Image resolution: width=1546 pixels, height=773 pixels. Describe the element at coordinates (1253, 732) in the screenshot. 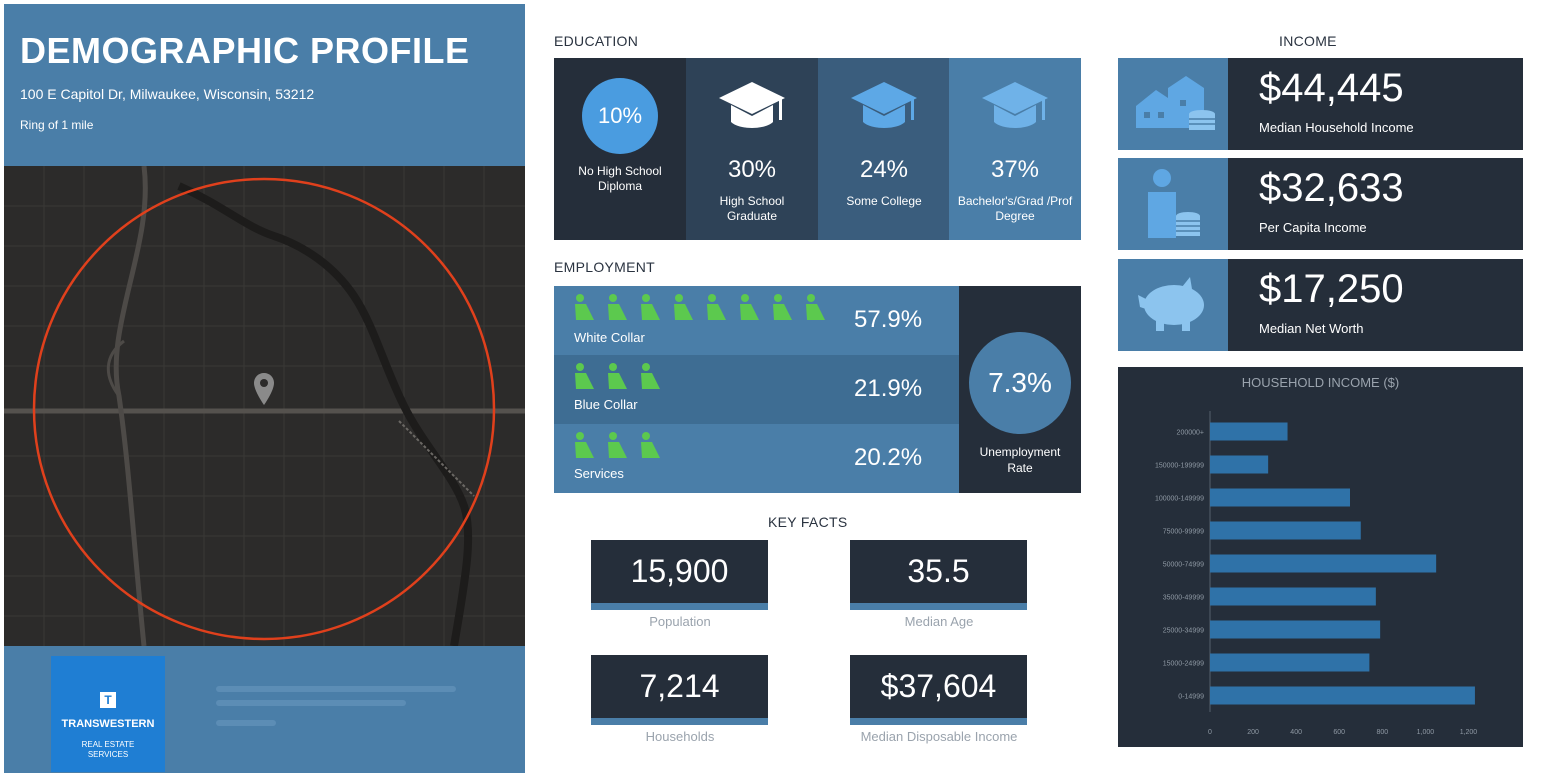

I see `x-tick-label: 200` at that location.